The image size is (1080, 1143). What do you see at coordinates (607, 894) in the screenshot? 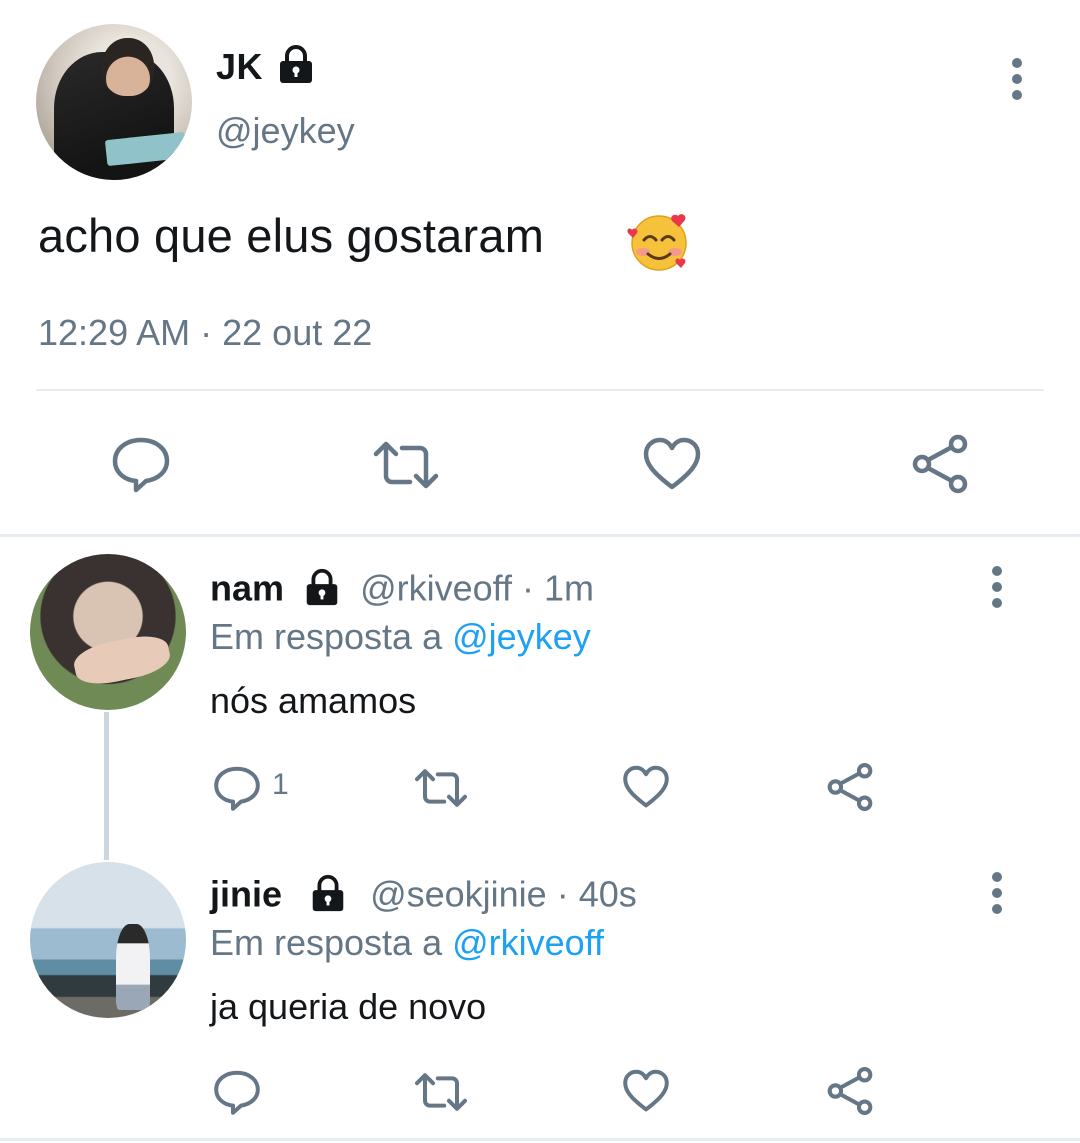
I see `reply-age: 40s` at bounding box center [607, 894].